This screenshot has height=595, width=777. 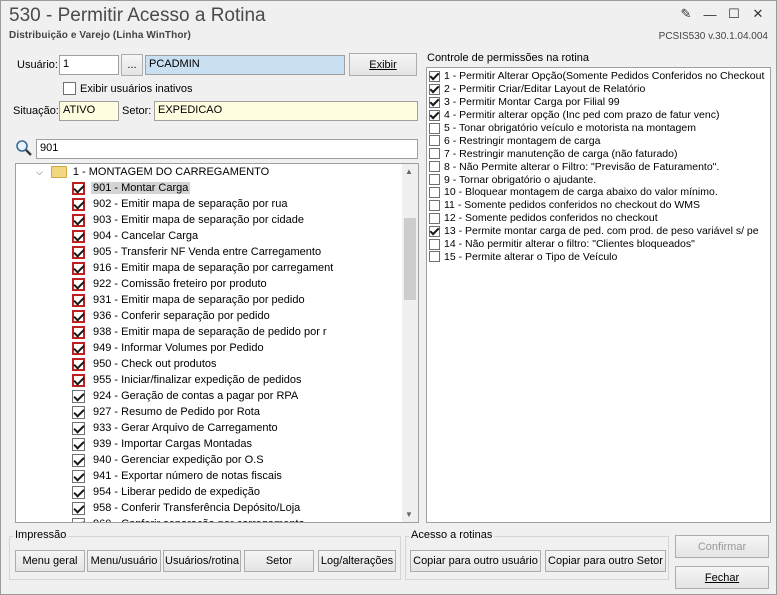 I want to click on log-alteracoes-button: Log/alterações, so click(x=357, y=561).